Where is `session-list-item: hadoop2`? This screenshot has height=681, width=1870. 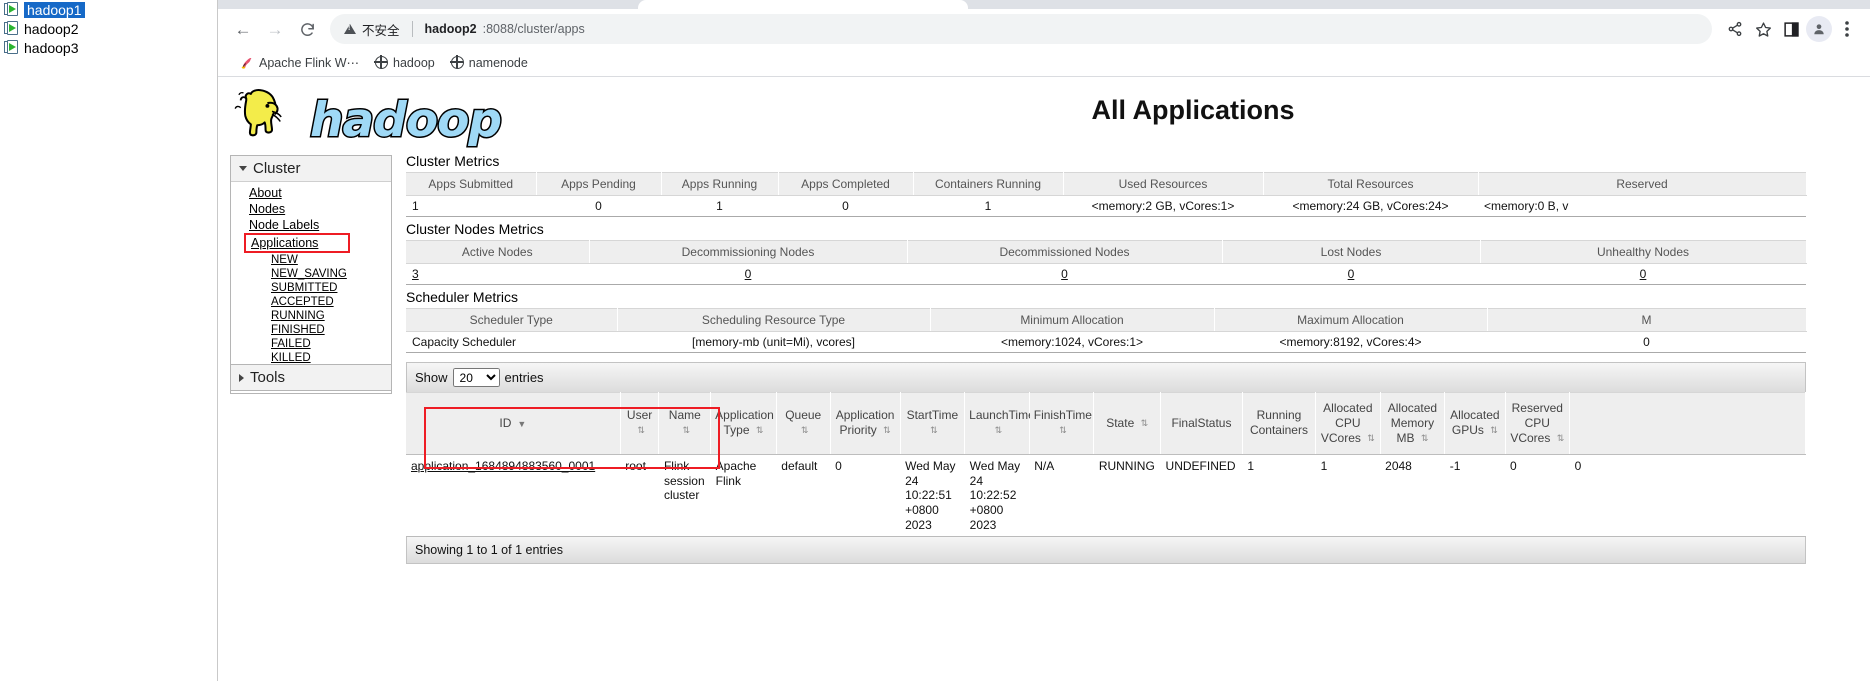 session-list-item: hadoop2 is located at coordinates (108, 28).